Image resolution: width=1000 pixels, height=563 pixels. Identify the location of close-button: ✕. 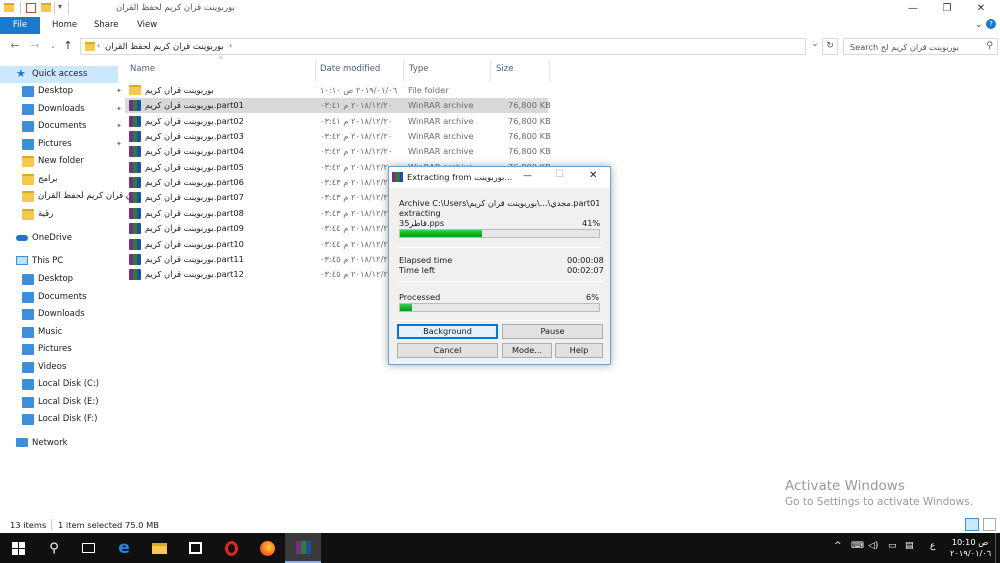
(981, 8).